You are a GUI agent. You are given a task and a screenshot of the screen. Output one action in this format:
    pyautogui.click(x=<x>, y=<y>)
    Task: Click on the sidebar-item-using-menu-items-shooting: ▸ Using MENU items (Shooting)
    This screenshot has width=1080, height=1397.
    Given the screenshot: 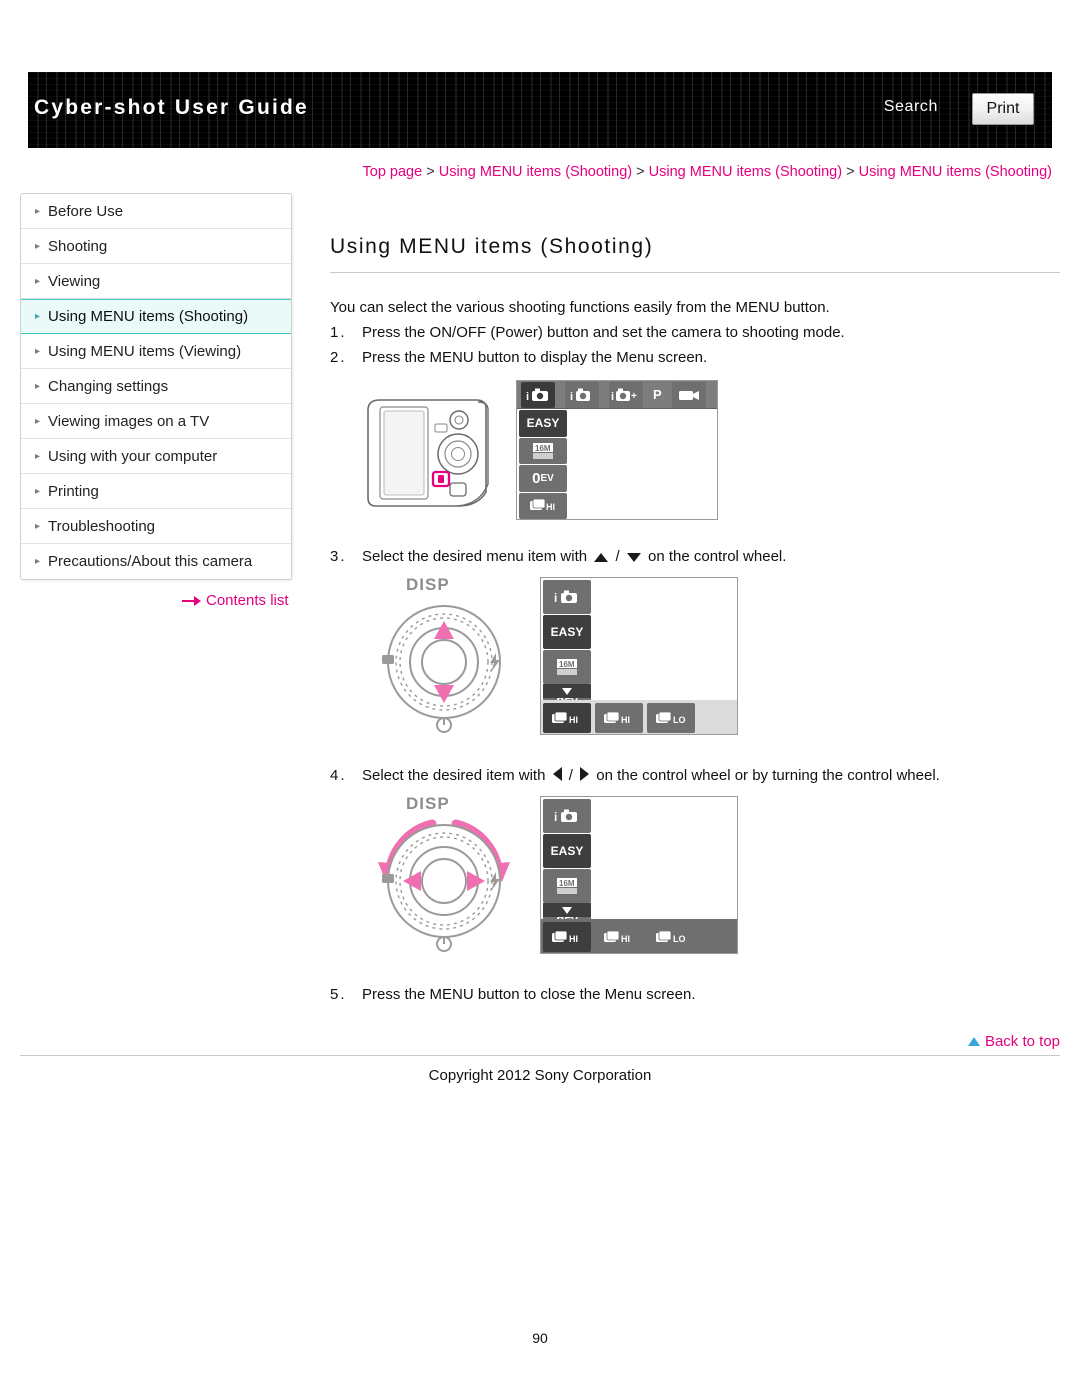 What is the action you would take?
    pyautogui.click(x=156, y=316)
    